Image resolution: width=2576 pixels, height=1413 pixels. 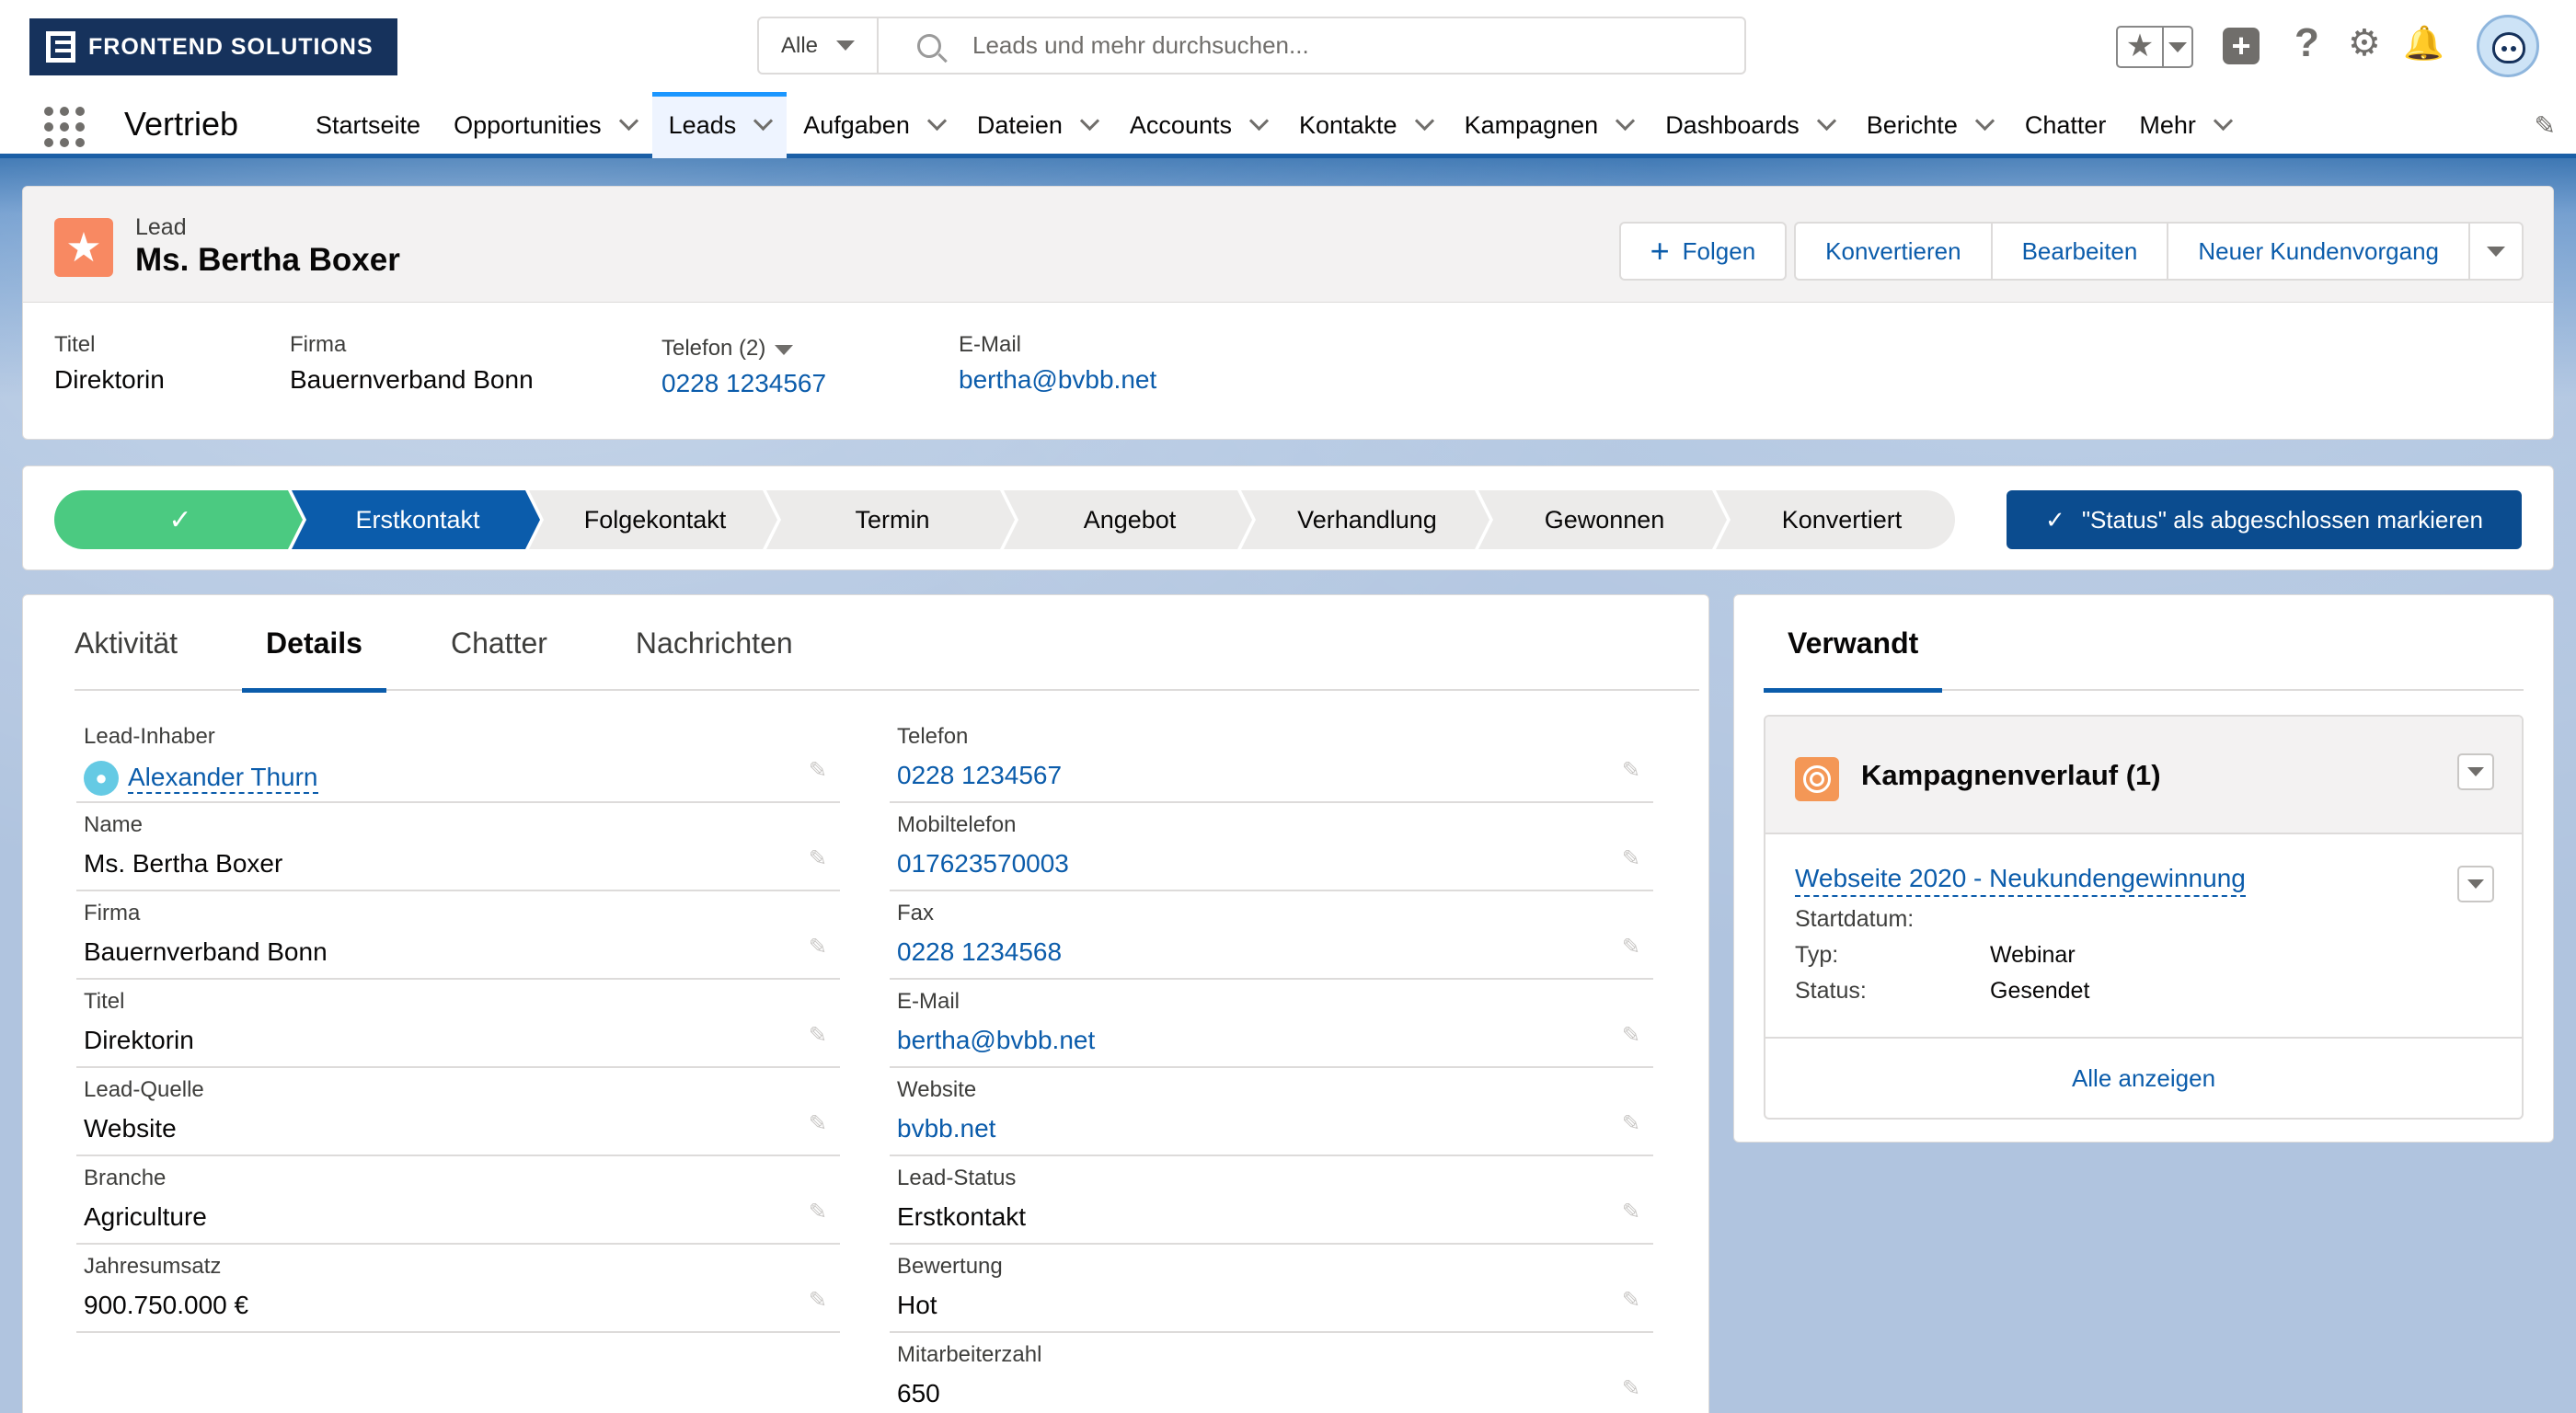 I want to click on nav-item-accounts: Accounts, so click(x=1197, y=125).